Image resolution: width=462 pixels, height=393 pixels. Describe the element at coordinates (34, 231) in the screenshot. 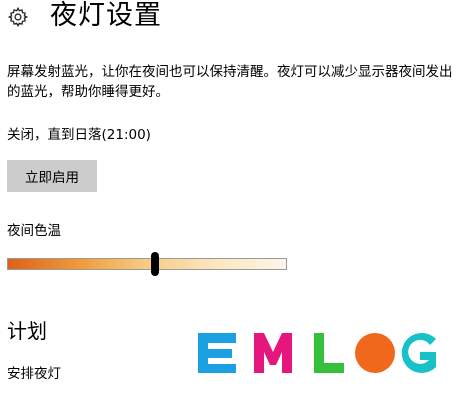

I see `color-temperature-label: 夜间色温` at that location.